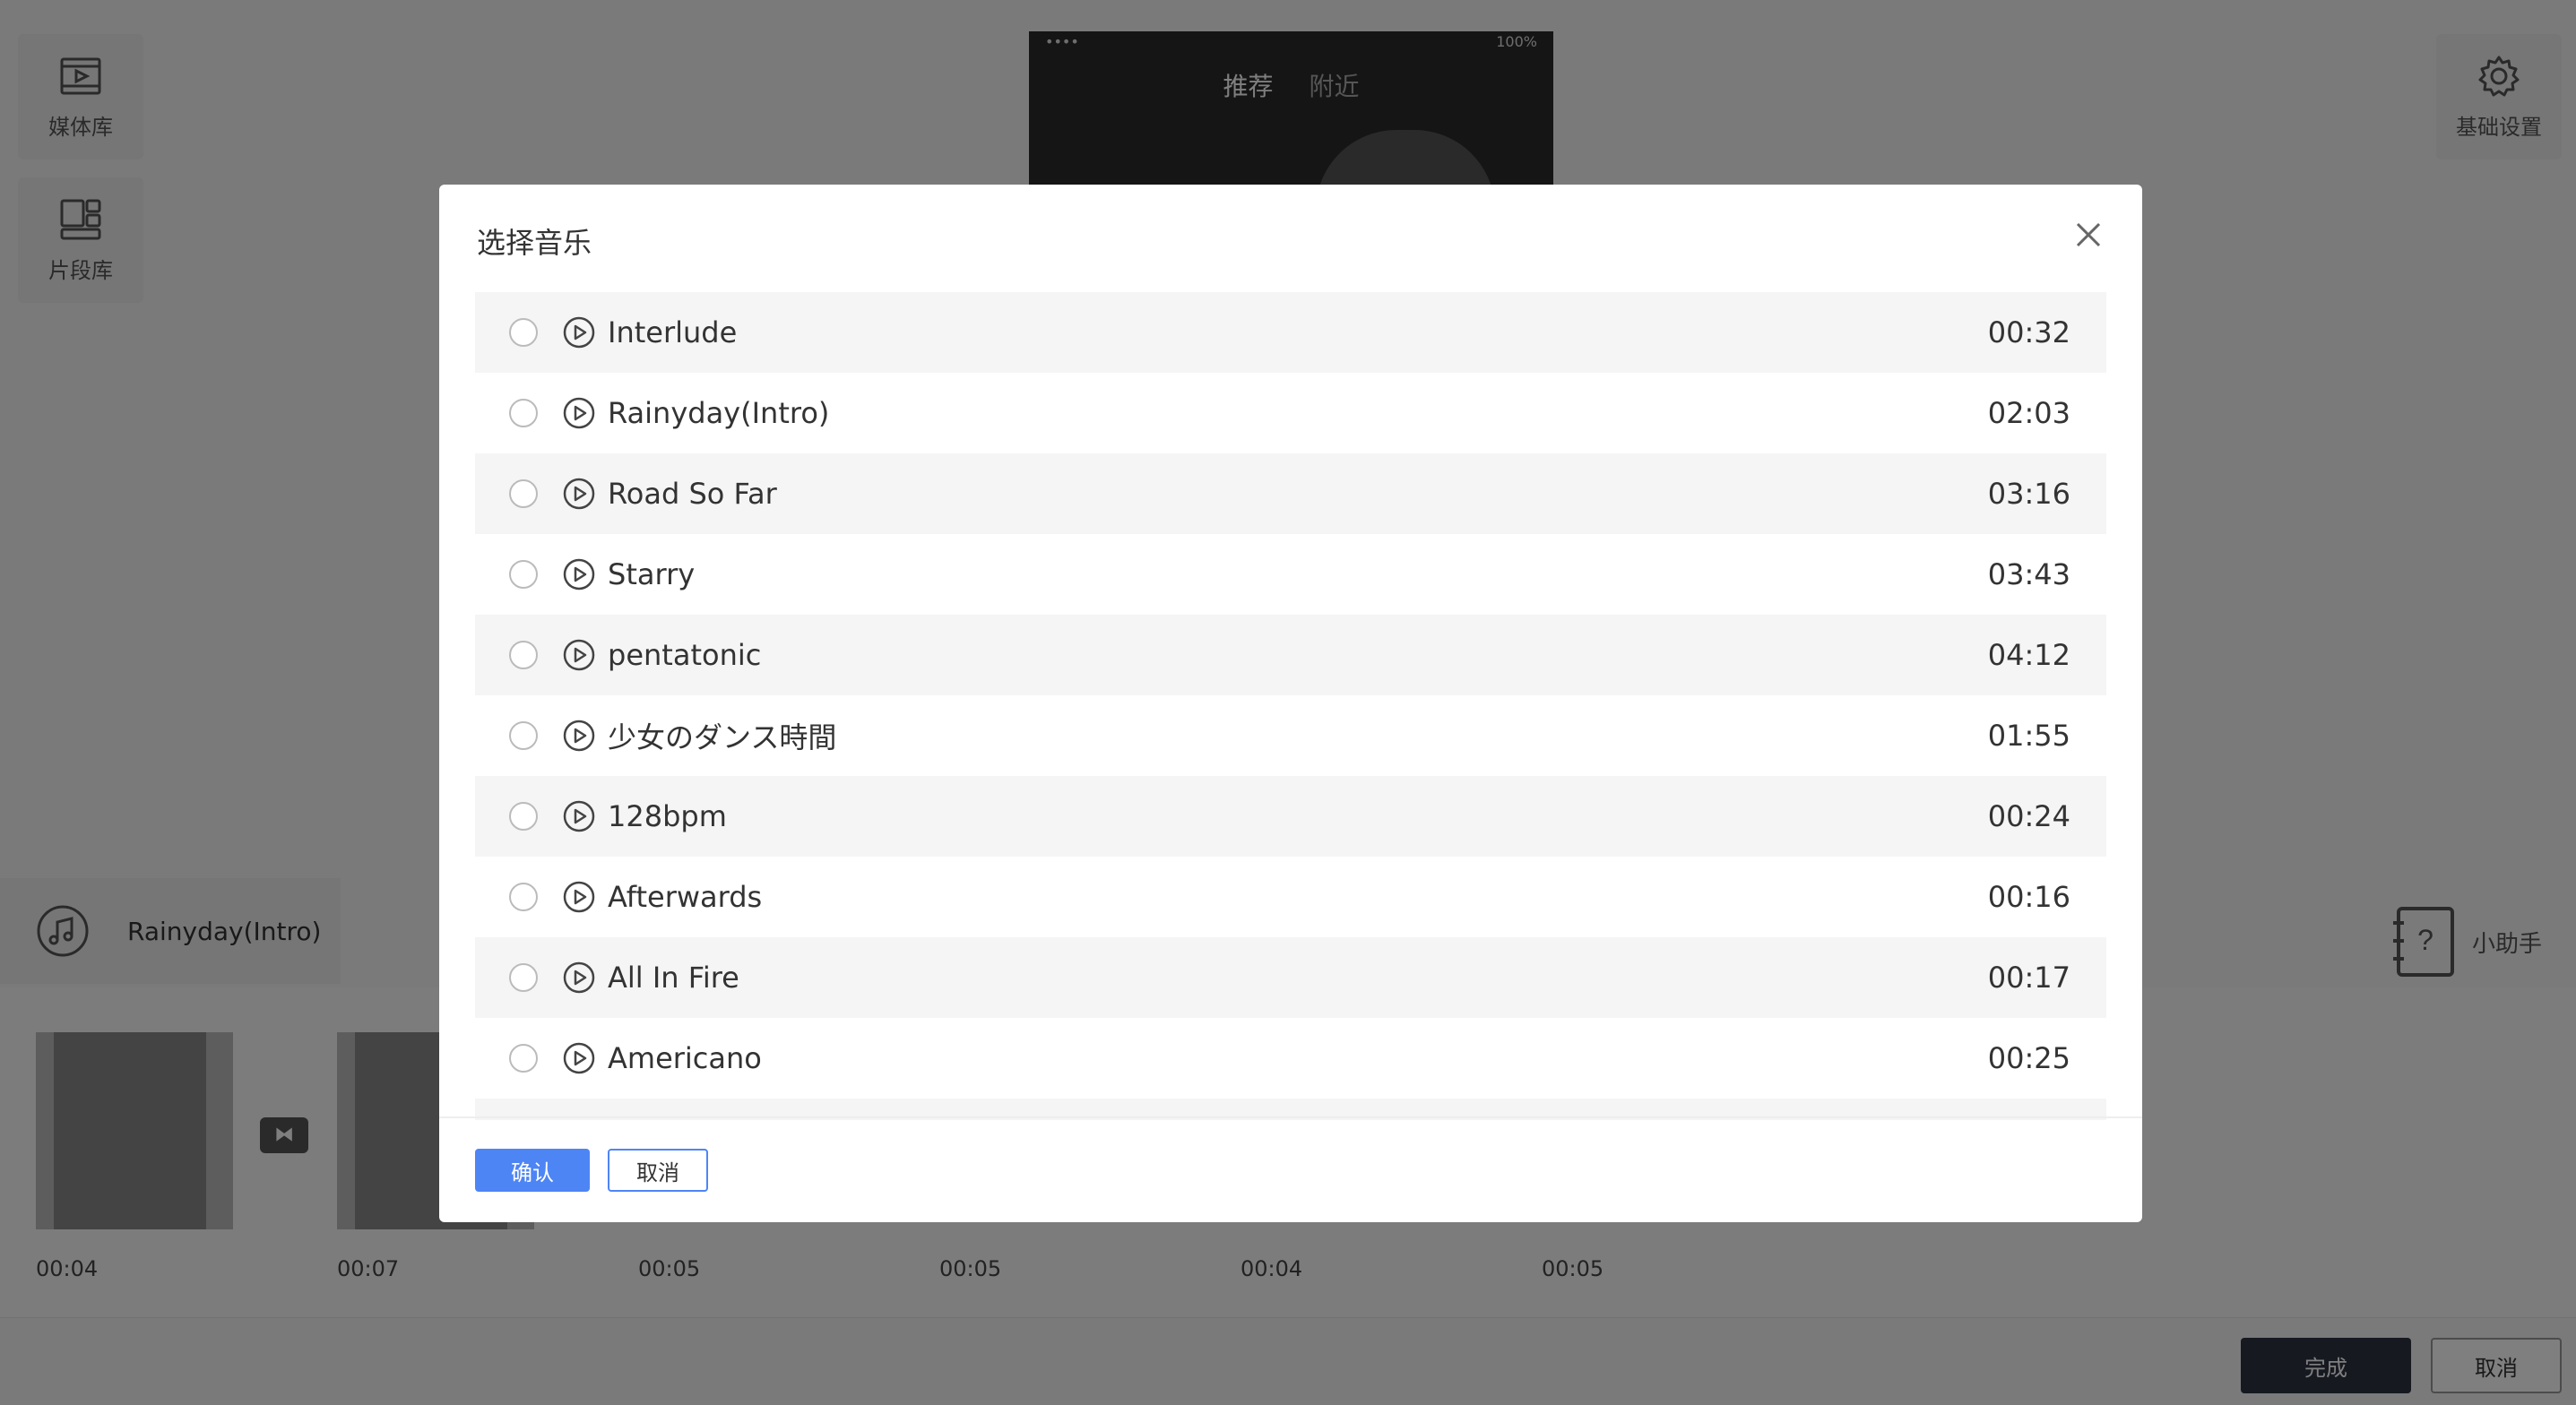  I want to click on track-row: Afterwards 00:16, so click(1290, 897).